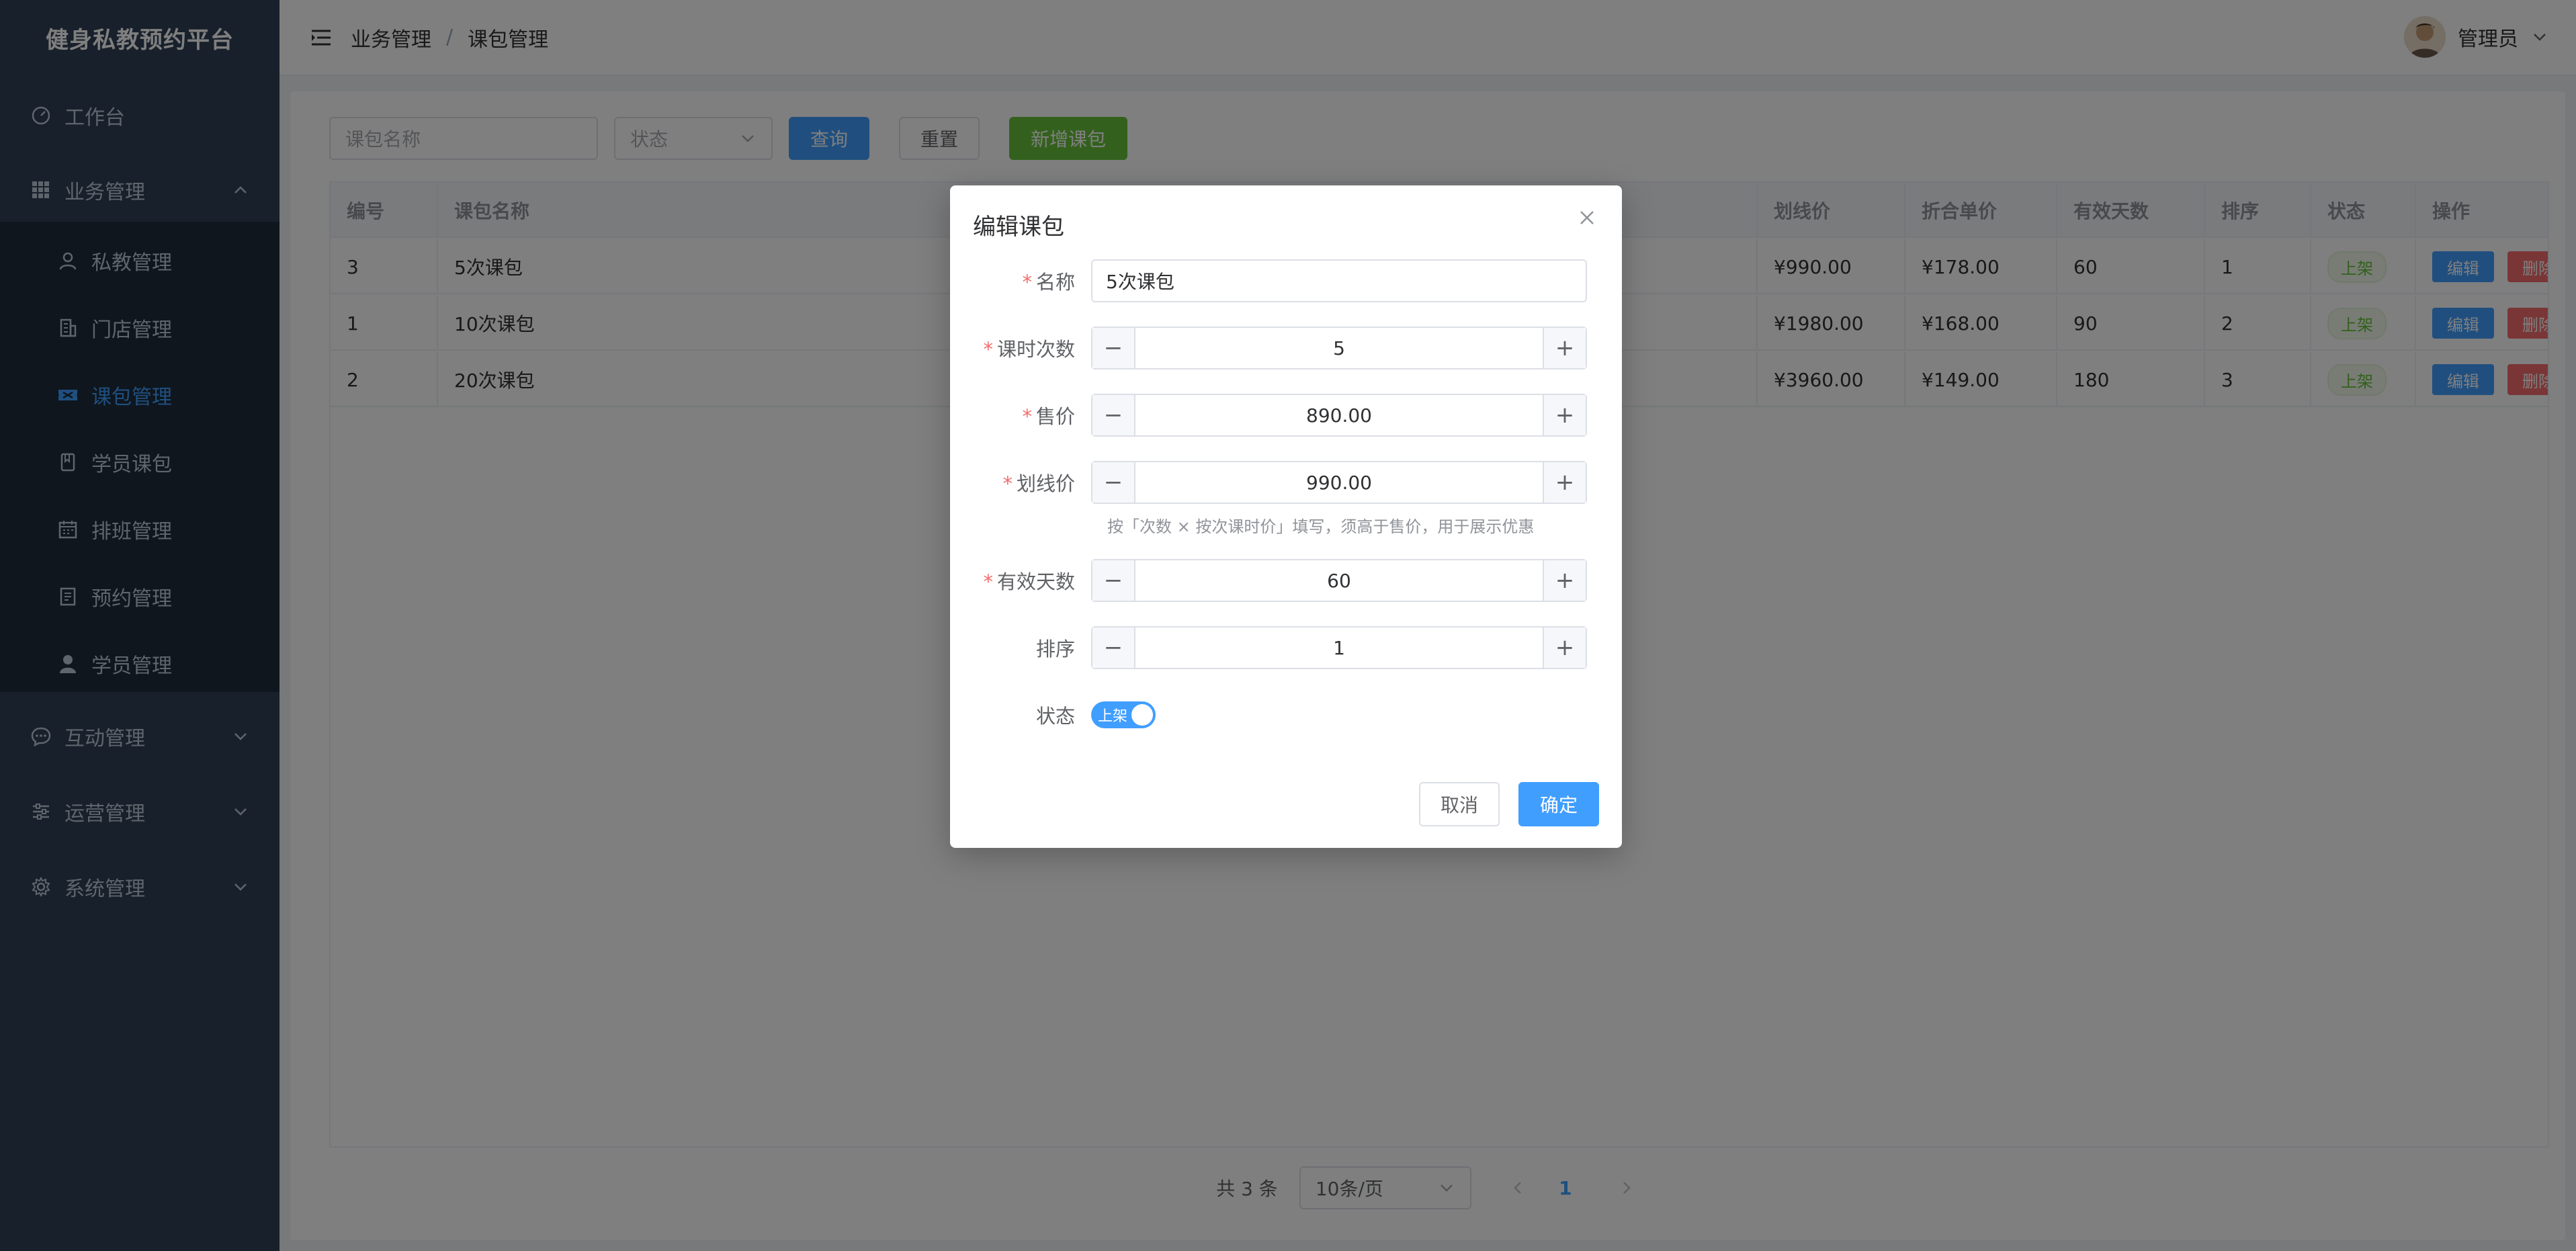 The height and width of the screenshot is (1251, 2576). I want to click on form-row-list-price: * 划线价 − 990.00 +, so click(1286, 482).